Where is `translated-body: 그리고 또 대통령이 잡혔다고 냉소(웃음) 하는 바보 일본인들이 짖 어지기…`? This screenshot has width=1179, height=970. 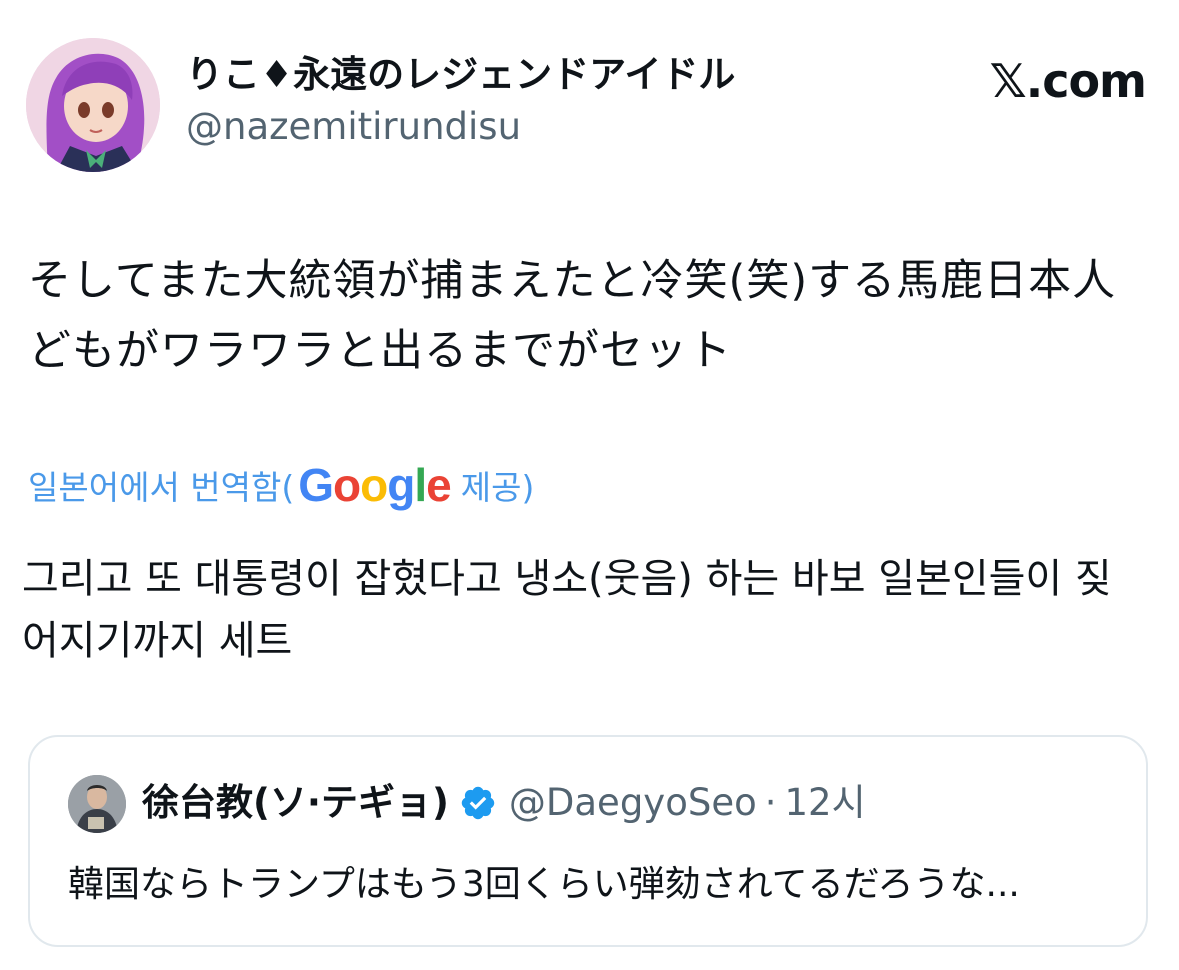
translated-body: 그리고 또 대통령이 잡혔다고 냉소(웃음) 하는 바보 일본인들이 짖 어지기… is located at coordinates (592, 610).